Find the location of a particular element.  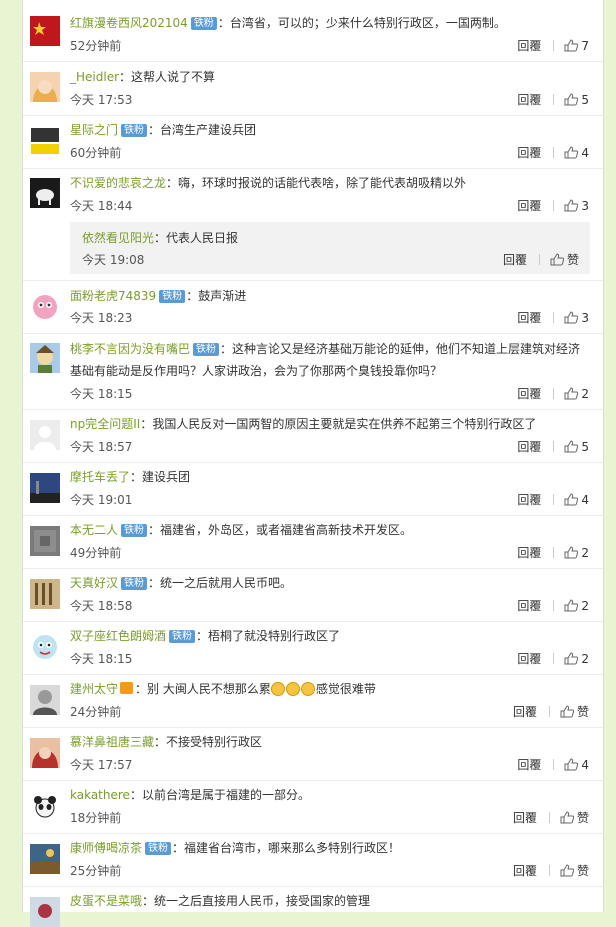

comment-item: 慕洋鼻祖唐三藏：不接受特别行政区 今天 17:57 回覆 4 is located at coordinates (313, 754).